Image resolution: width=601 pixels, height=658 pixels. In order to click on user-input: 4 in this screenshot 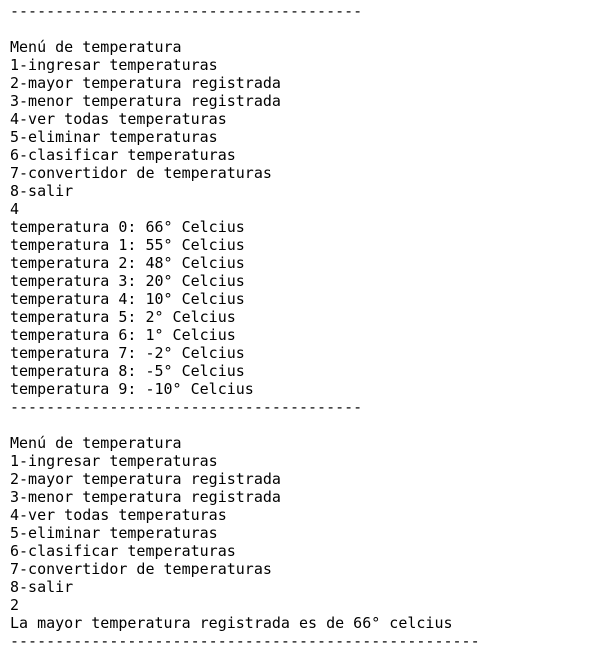, I will do `click(15, 209)`.